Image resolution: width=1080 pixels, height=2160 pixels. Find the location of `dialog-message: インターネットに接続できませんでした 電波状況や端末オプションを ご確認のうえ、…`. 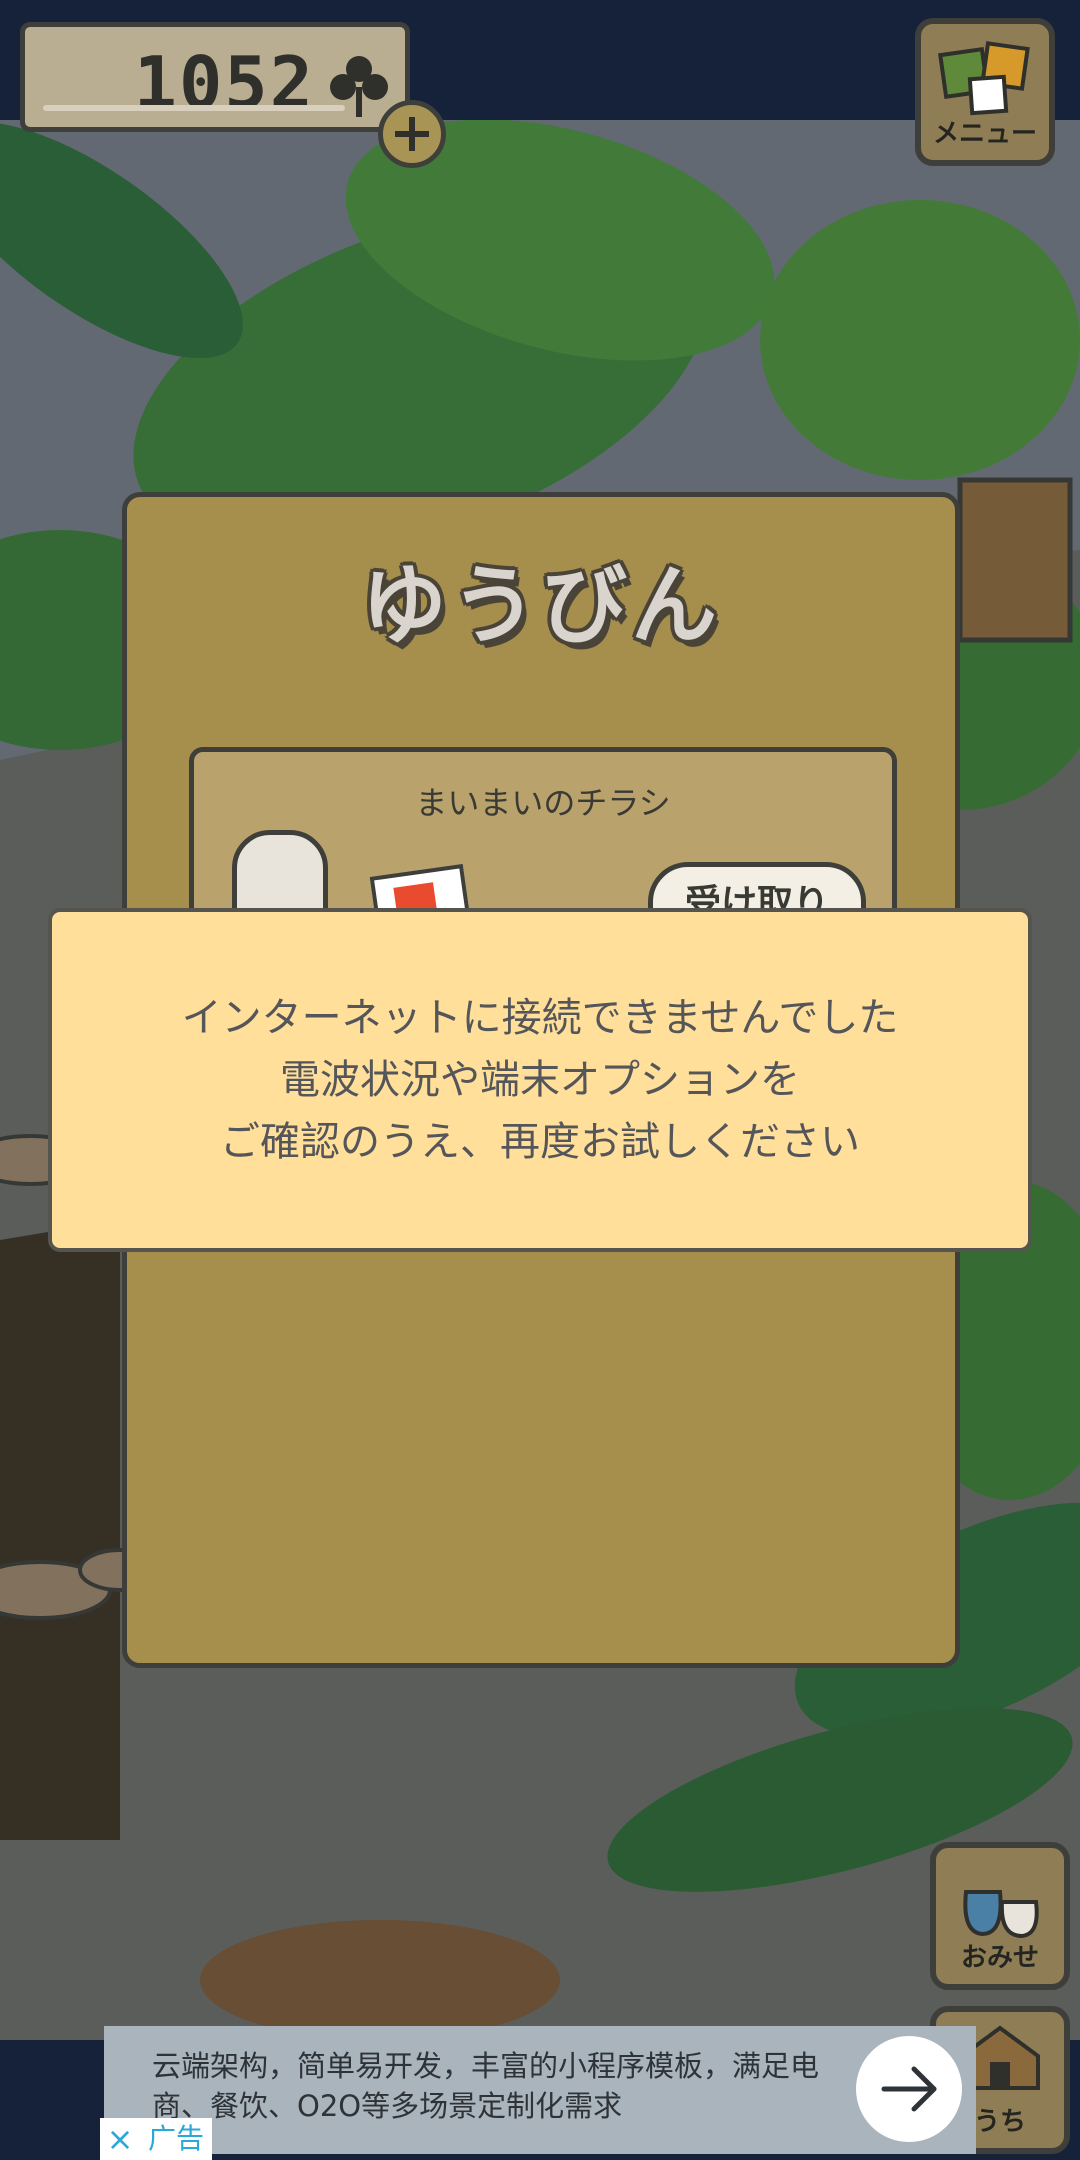

dialog-message: インターネットに接続できませんでした 電波状況や端末オプションを ご確認のうえ、… is located at coordinates (540, 1080).